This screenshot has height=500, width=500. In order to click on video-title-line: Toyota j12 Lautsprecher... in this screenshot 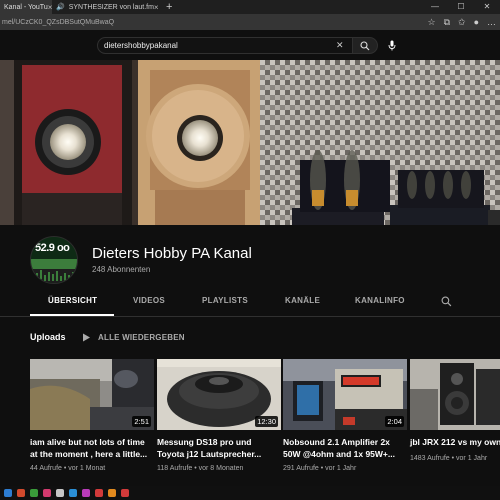, I will do `click(209, 454)`.